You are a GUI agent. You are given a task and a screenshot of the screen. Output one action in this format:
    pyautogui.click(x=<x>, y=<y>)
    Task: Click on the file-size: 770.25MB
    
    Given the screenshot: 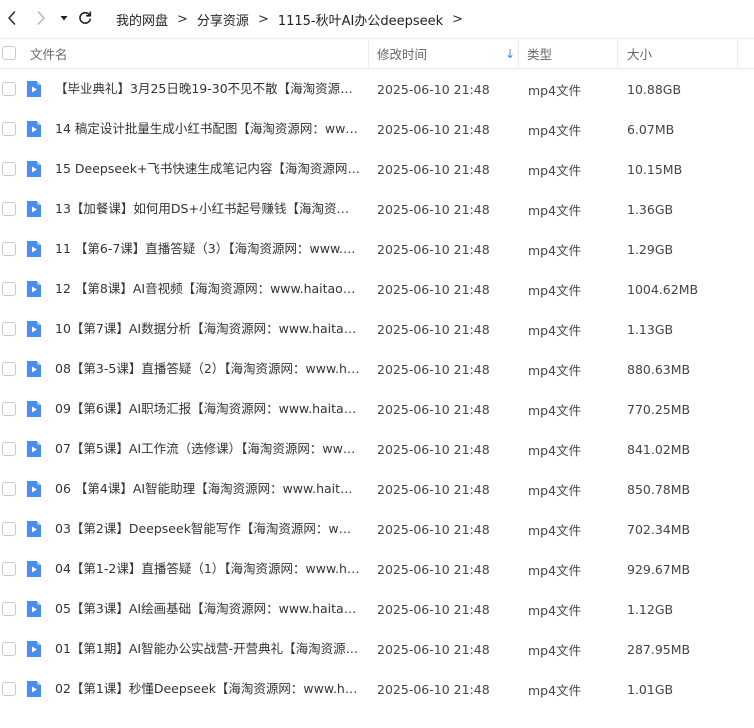 What is the action you would take?
    pyautogui.click(x=659, y=409)
    